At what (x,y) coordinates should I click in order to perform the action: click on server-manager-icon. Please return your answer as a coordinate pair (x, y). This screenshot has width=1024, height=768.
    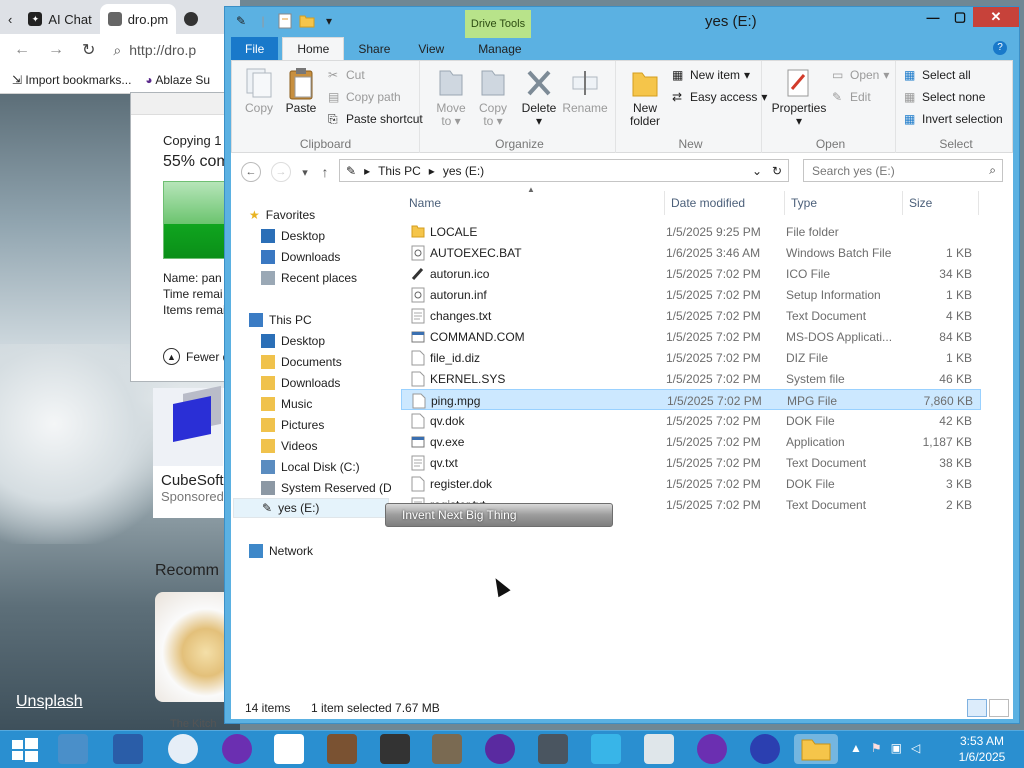
    Looking at the image, I should click on (73, 749).